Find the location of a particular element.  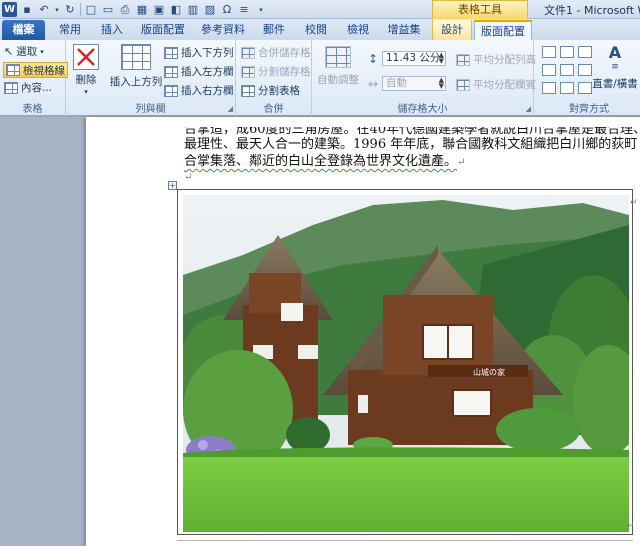

view-gridlines-button: 檢視格線 is located at coordinates (35, 70).